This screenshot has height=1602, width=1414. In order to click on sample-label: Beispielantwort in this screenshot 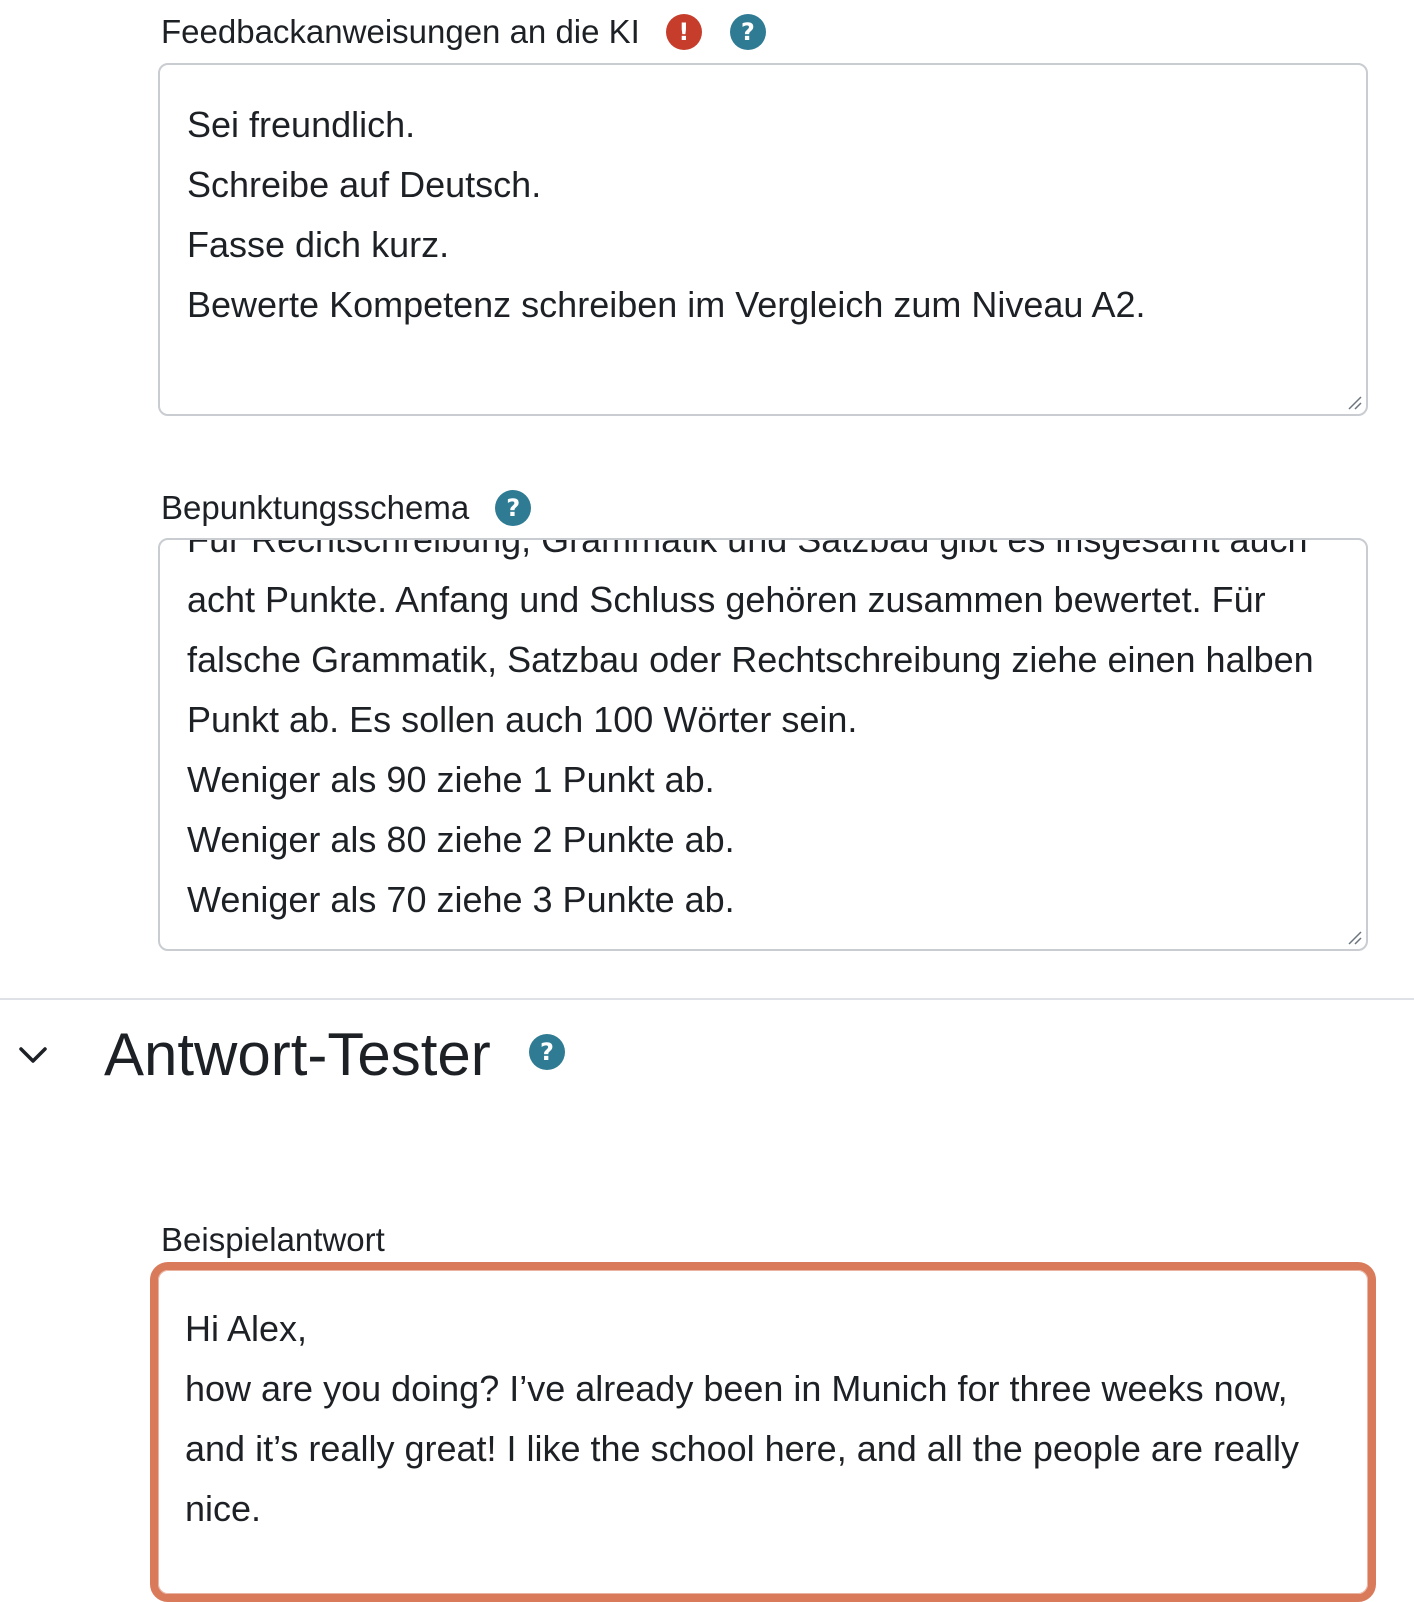, I will do `click(273, 1240)`.